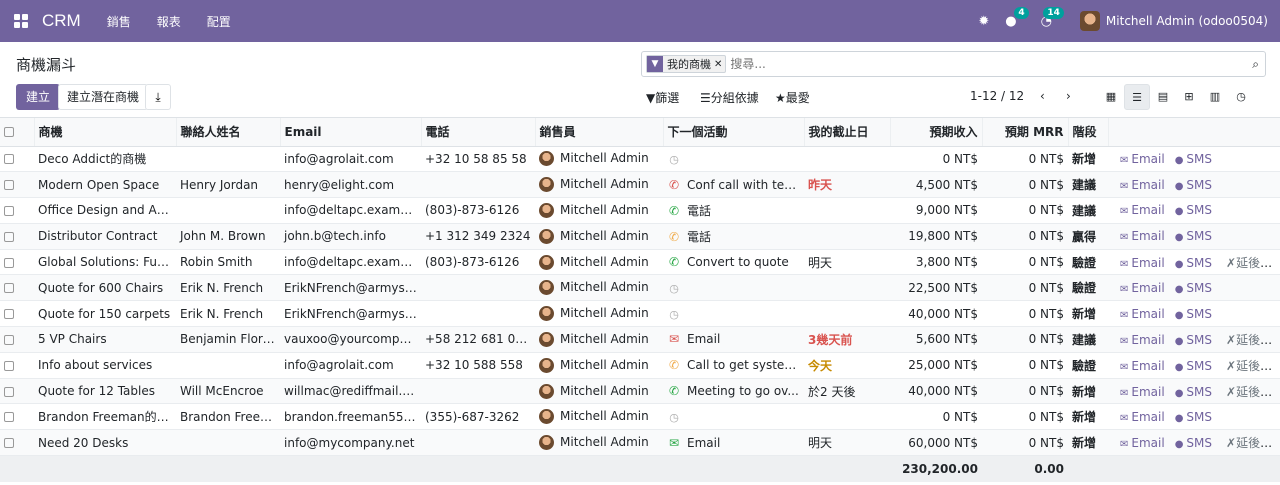  What do you see at coordinates (1052, 17) in the screenshot?
I see `activities-clock-icon: ◔ 14` at bounding box center [1052, 17].